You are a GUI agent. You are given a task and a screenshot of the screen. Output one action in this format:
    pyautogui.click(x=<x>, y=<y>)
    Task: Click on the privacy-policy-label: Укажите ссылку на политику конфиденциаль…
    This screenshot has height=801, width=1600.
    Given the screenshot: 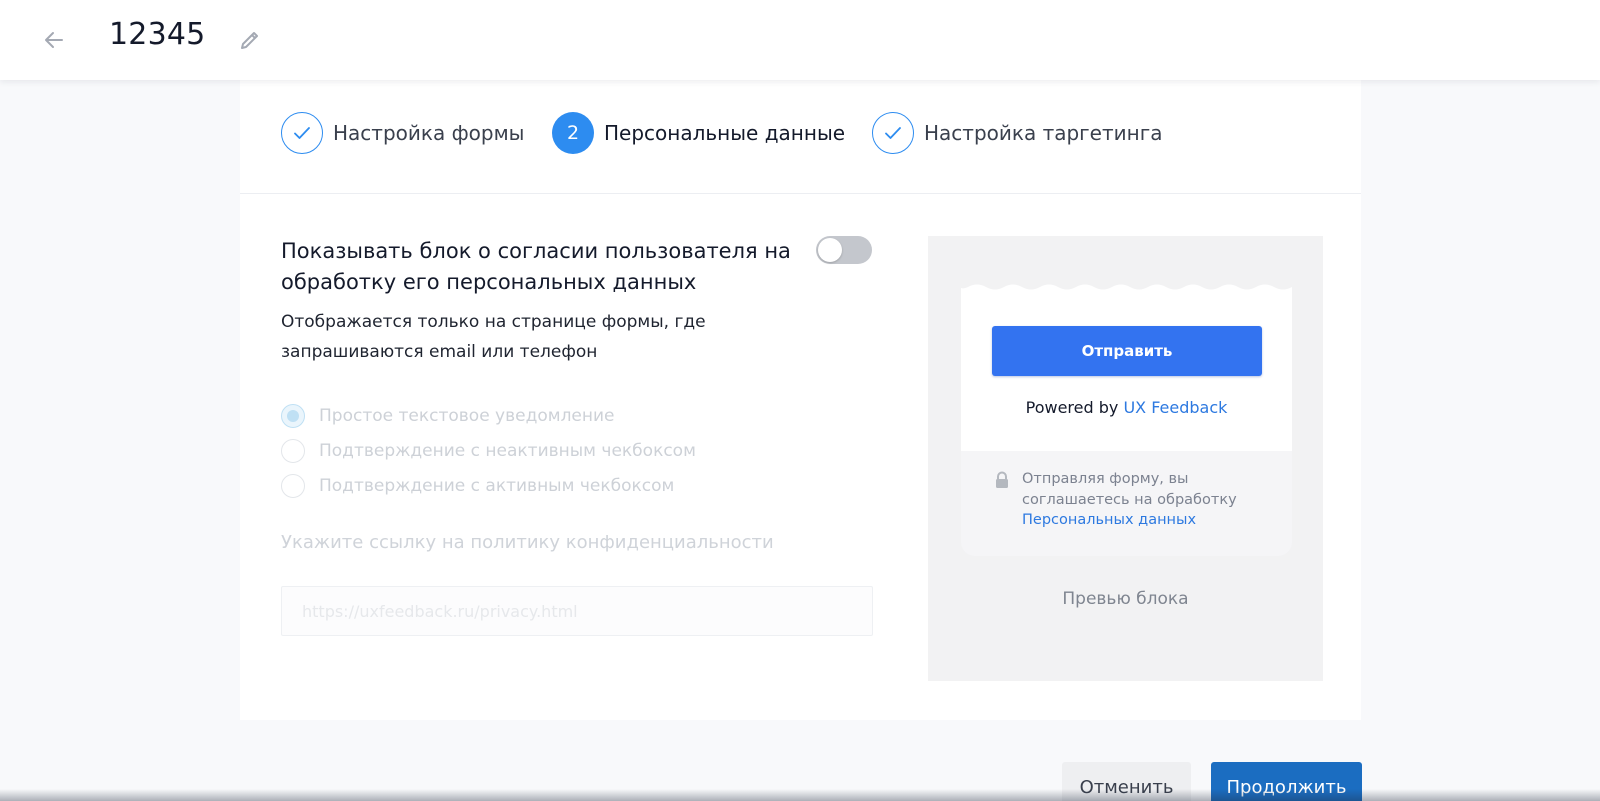 What is the action you would take?
    pyautogui.click(x=527, y=542)
    